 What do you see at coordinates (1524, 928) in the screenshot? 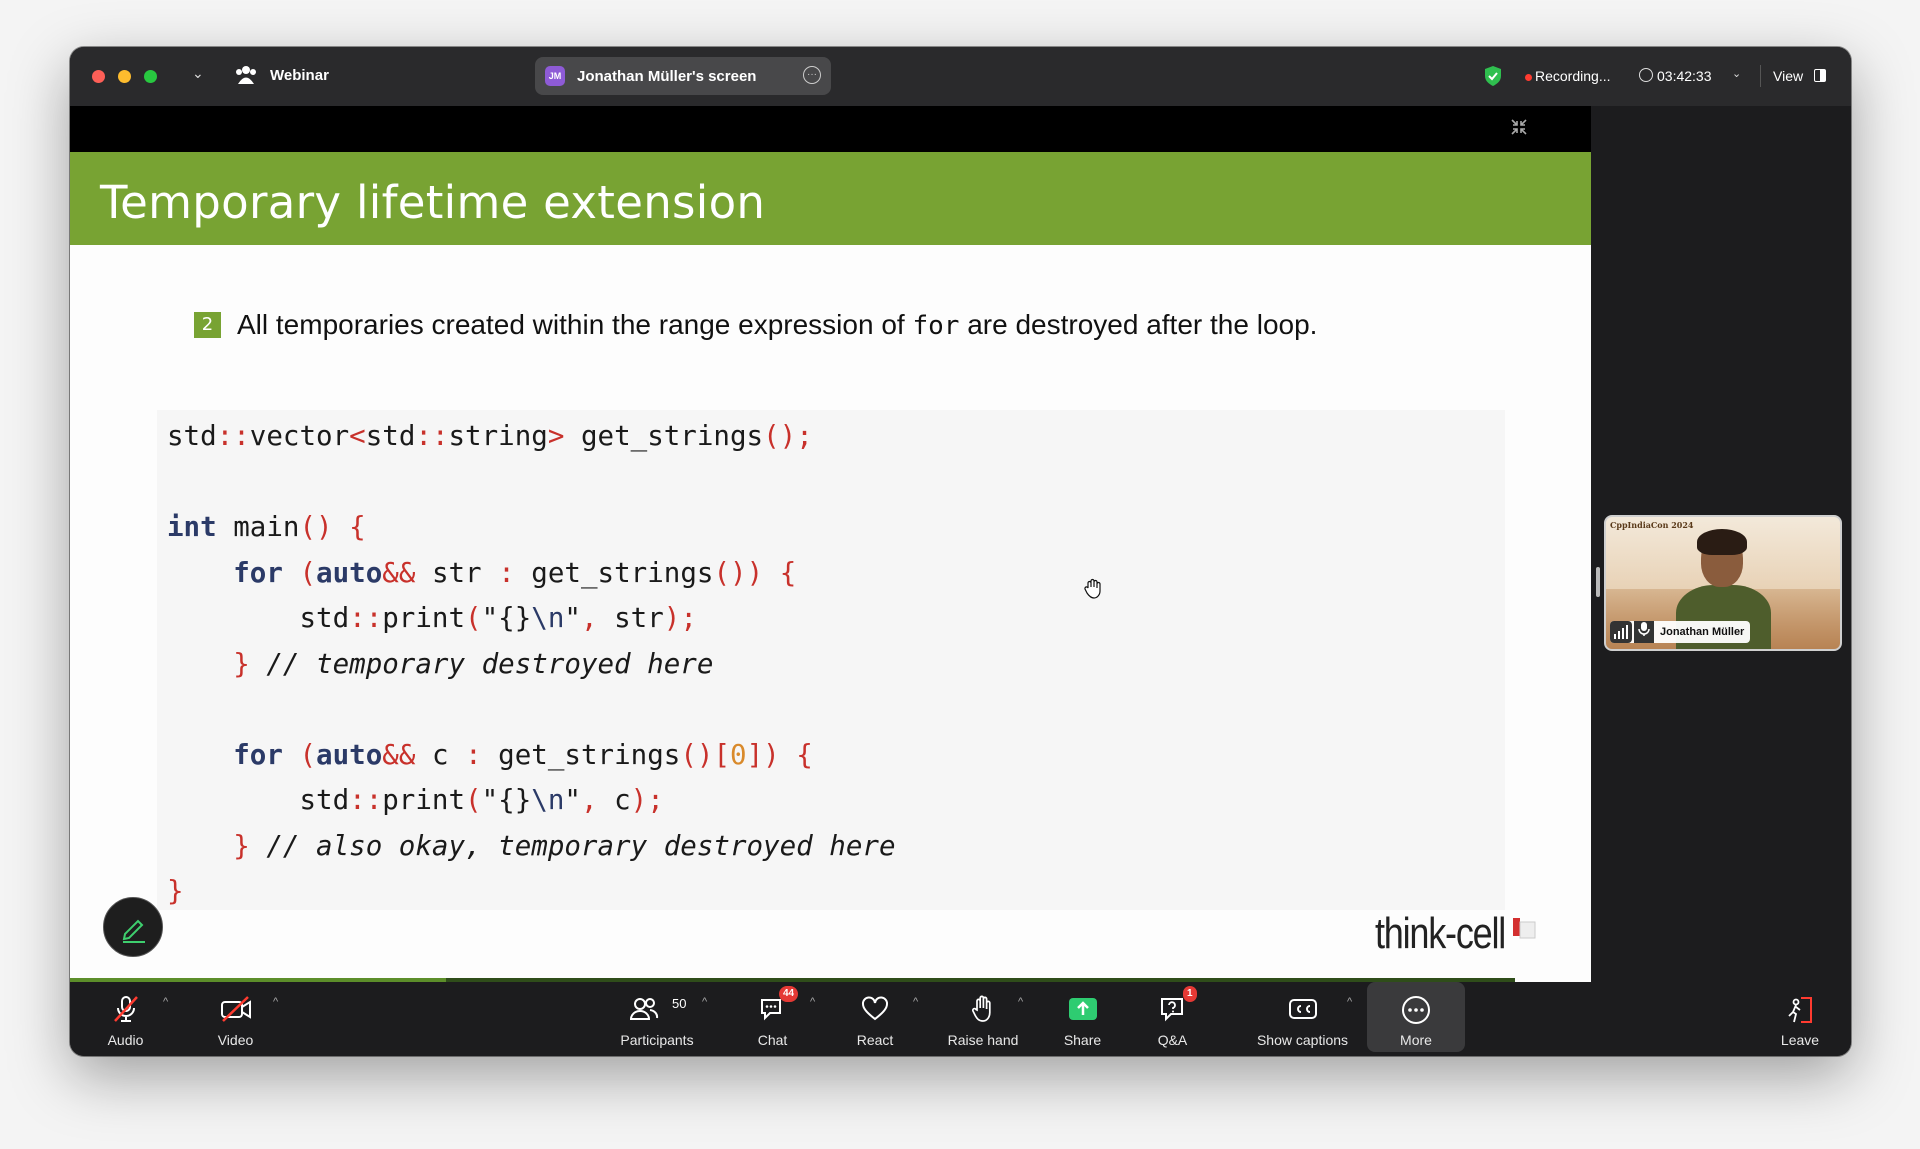
I see `brand-logo-icon` at bounding box center [1524, 928].